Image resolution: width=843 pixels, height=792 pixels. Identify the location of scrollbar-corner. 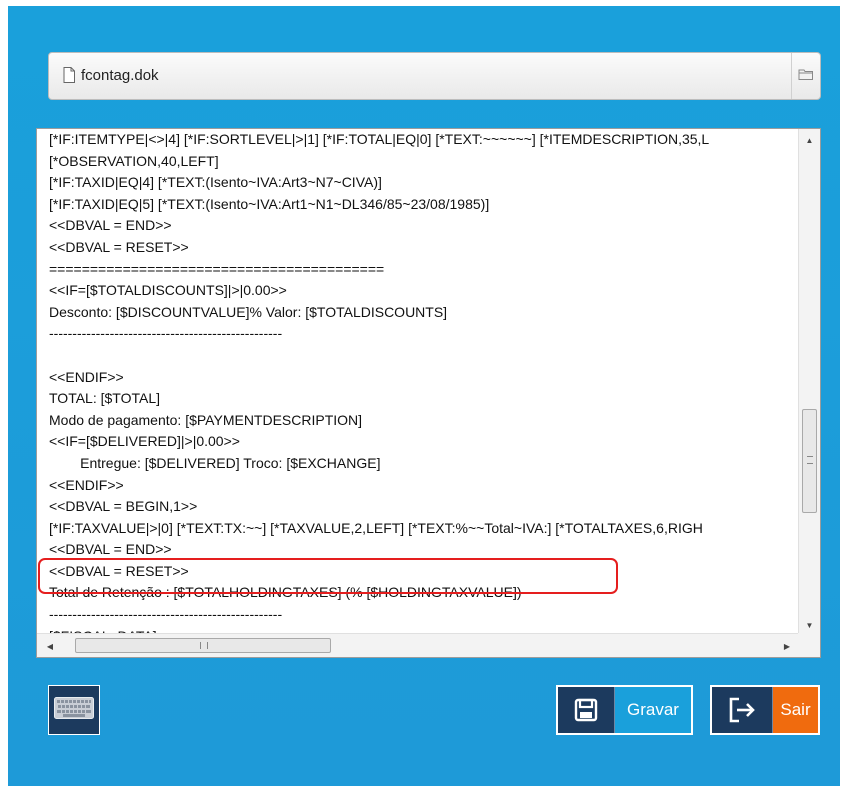
(809, 645).